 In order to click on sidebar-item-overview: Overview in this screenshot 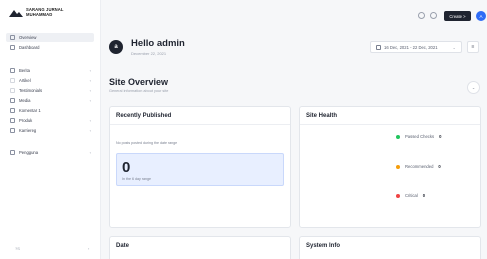, I will do `click(50, 37)`.